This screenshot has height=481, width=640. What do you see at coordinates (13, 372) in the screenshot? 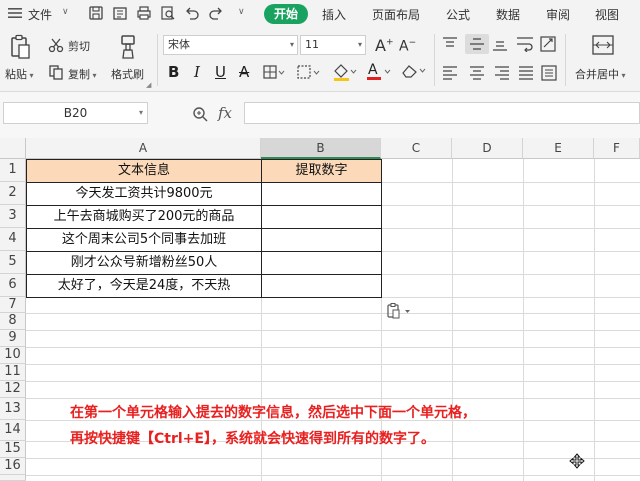
I see `row-header-11: 11` at bounding box center [13, 372].